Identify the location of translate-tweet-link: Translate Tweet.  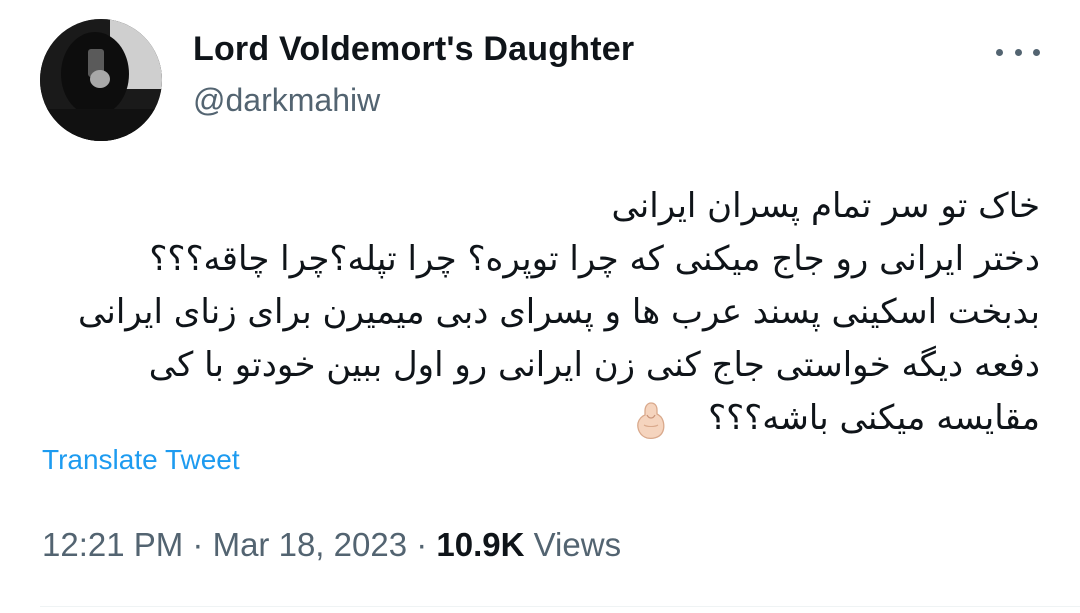
(141, 460).